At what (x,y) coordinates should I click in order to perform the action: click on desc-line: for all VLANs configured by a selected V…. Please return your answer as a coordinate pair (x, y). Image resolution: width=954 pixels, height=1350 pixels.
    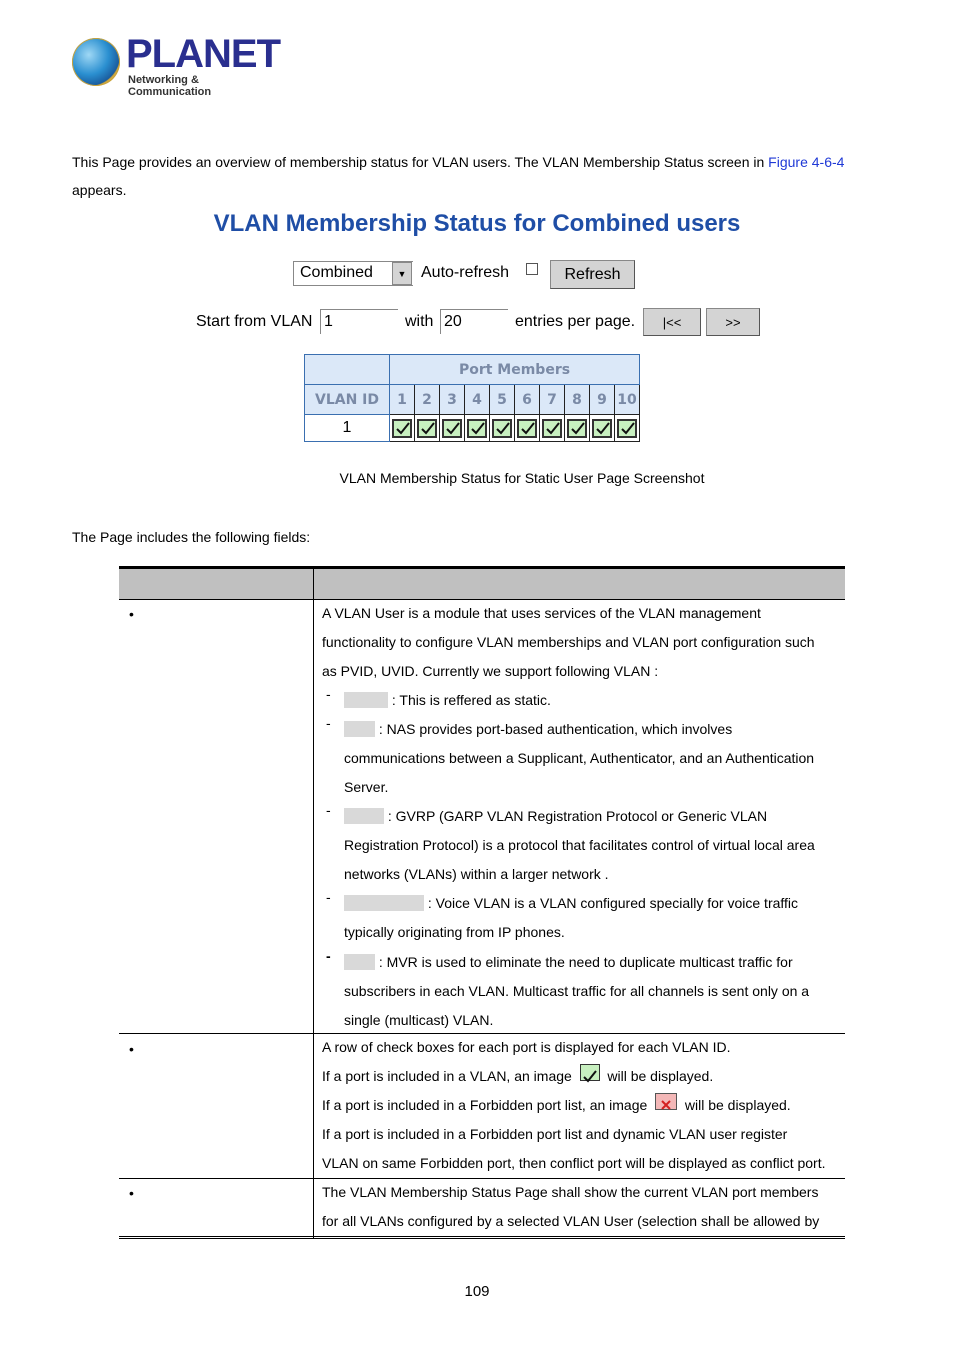
    Looking at the image, I should click on (571, 1221).